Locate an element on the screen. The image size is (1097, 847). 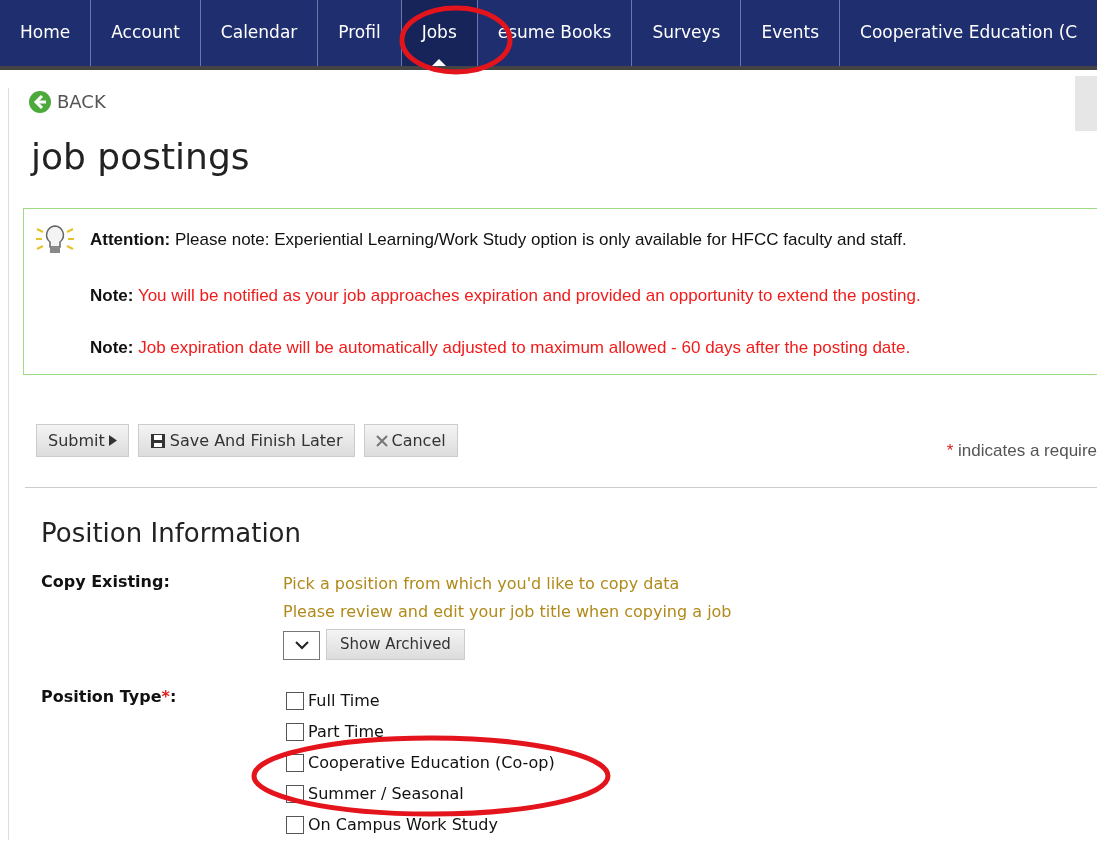
section-title: Position Information is located at coordinates (171, 533).